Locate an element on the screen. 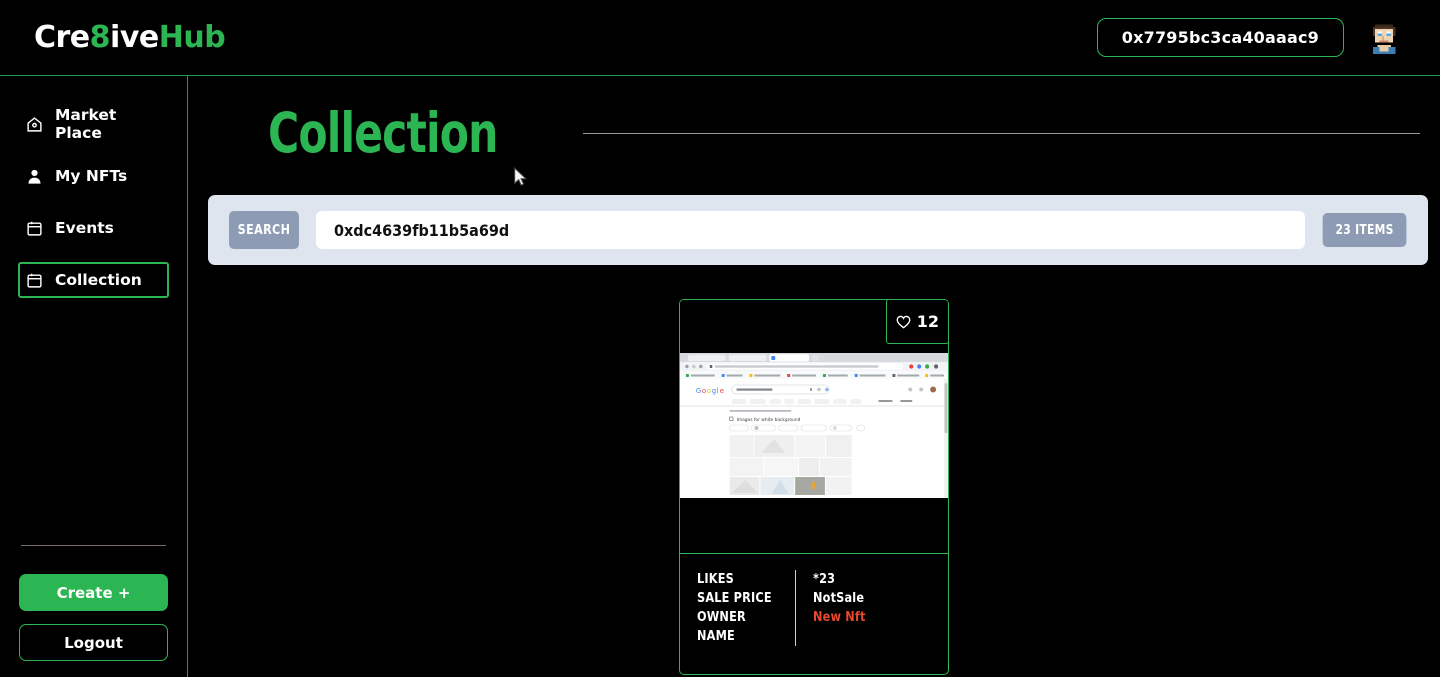 The width and height of the screenshot is (1440, 677). create-button: Create + is located at coordinates (93, 592).